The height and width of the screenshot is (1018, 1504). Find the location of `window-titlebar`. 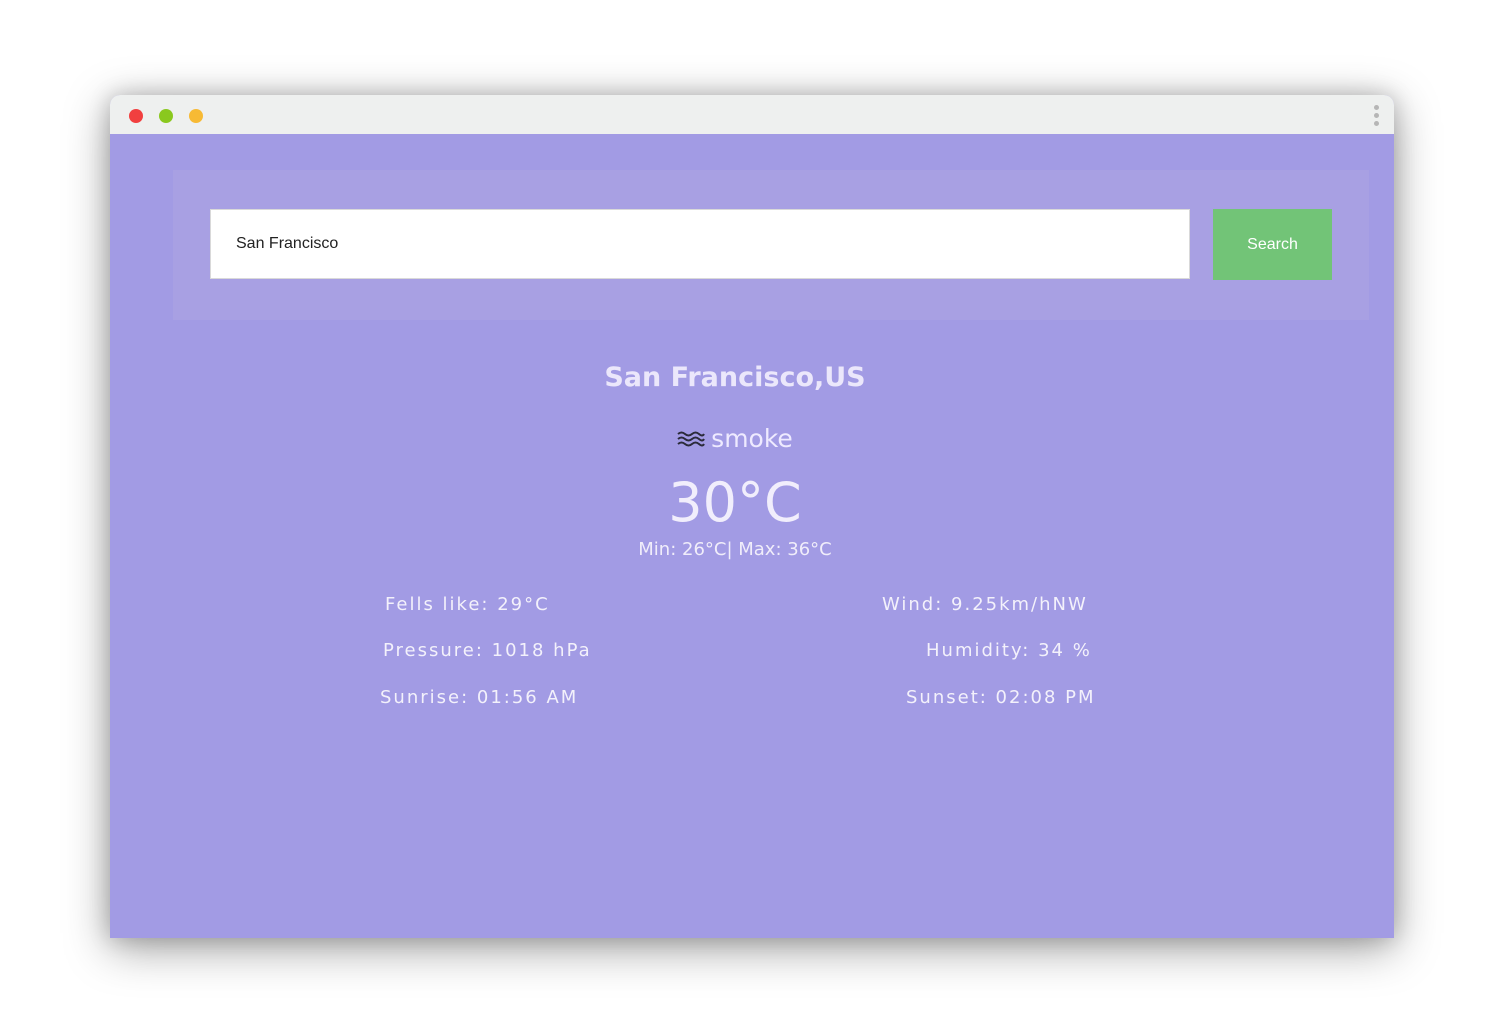

window-titlebar is located at coordinates (752, 114).